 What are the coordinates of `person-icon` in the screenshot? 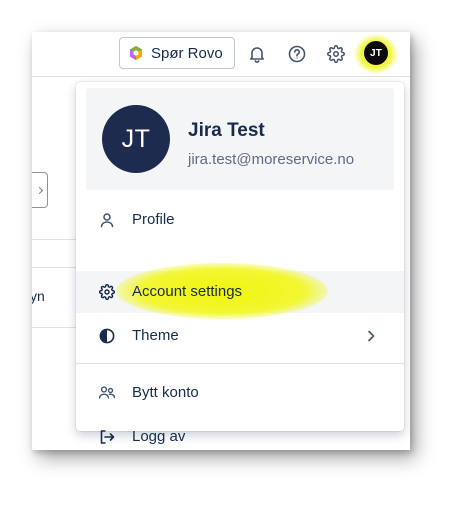 It's located at (107, 220).